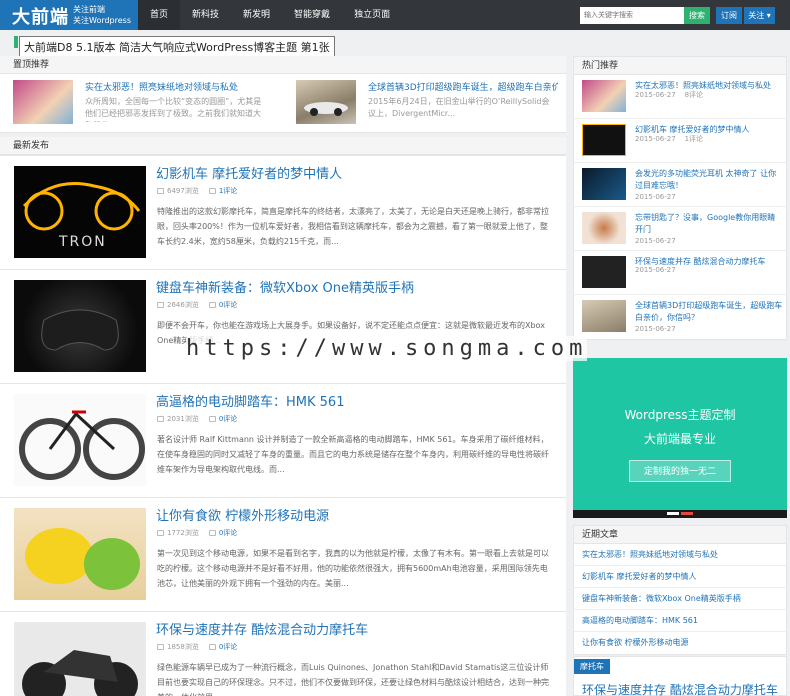 The height and width of the screenshot is (696, 790). I want to click on hot-meta: 2015-06-27 8评论, so click(669, 95).